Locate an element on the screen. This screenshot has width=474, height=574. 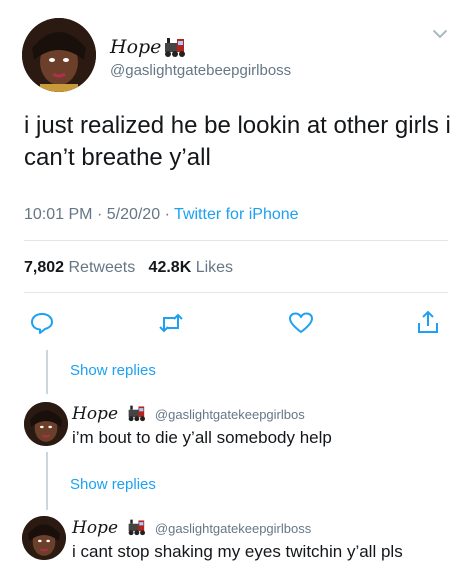
reply-icon is located at coordinates (42, 323).